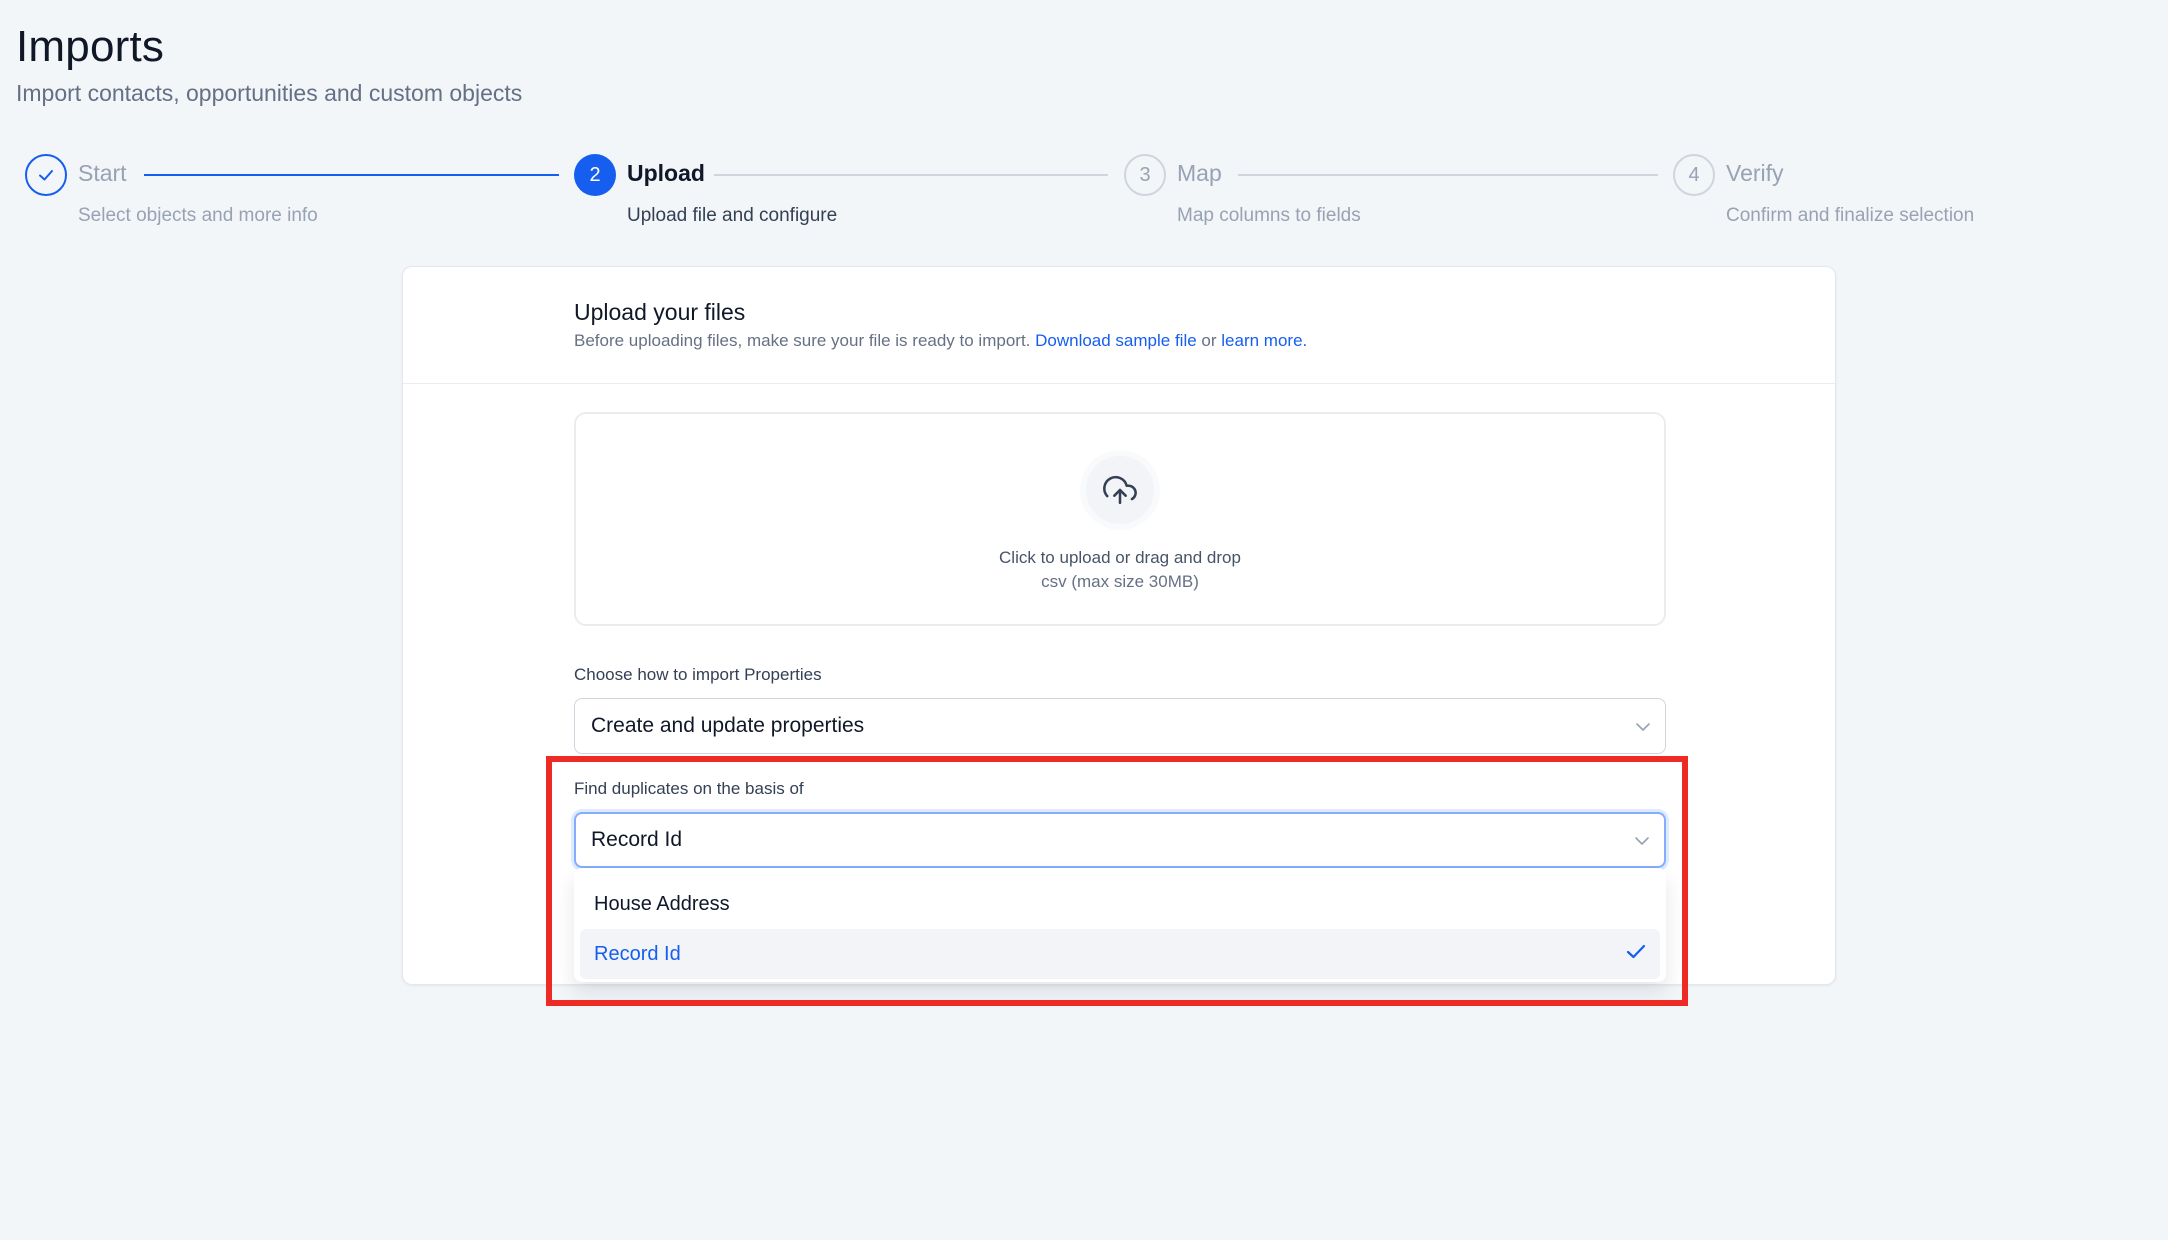  I want to click on upload-help-or: or, so click(1209, 340).